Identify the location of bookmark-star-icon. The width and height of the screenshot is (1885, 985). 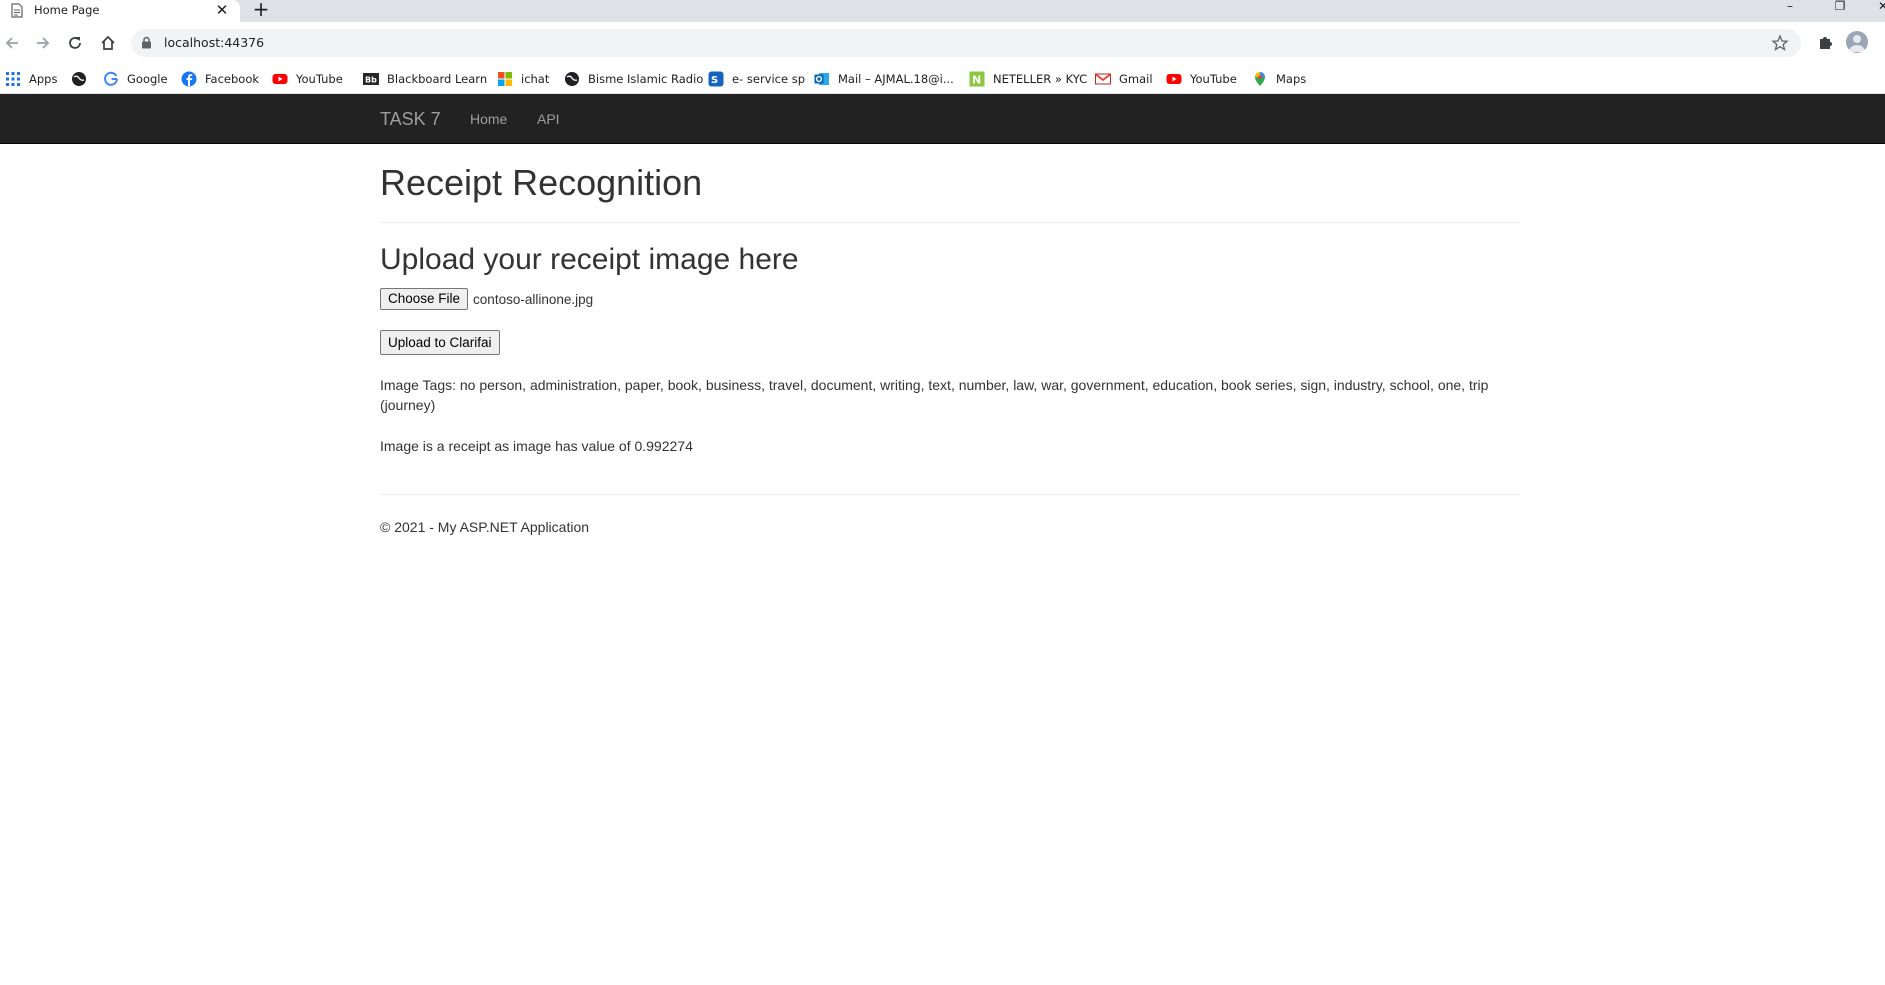
(1780, 43).